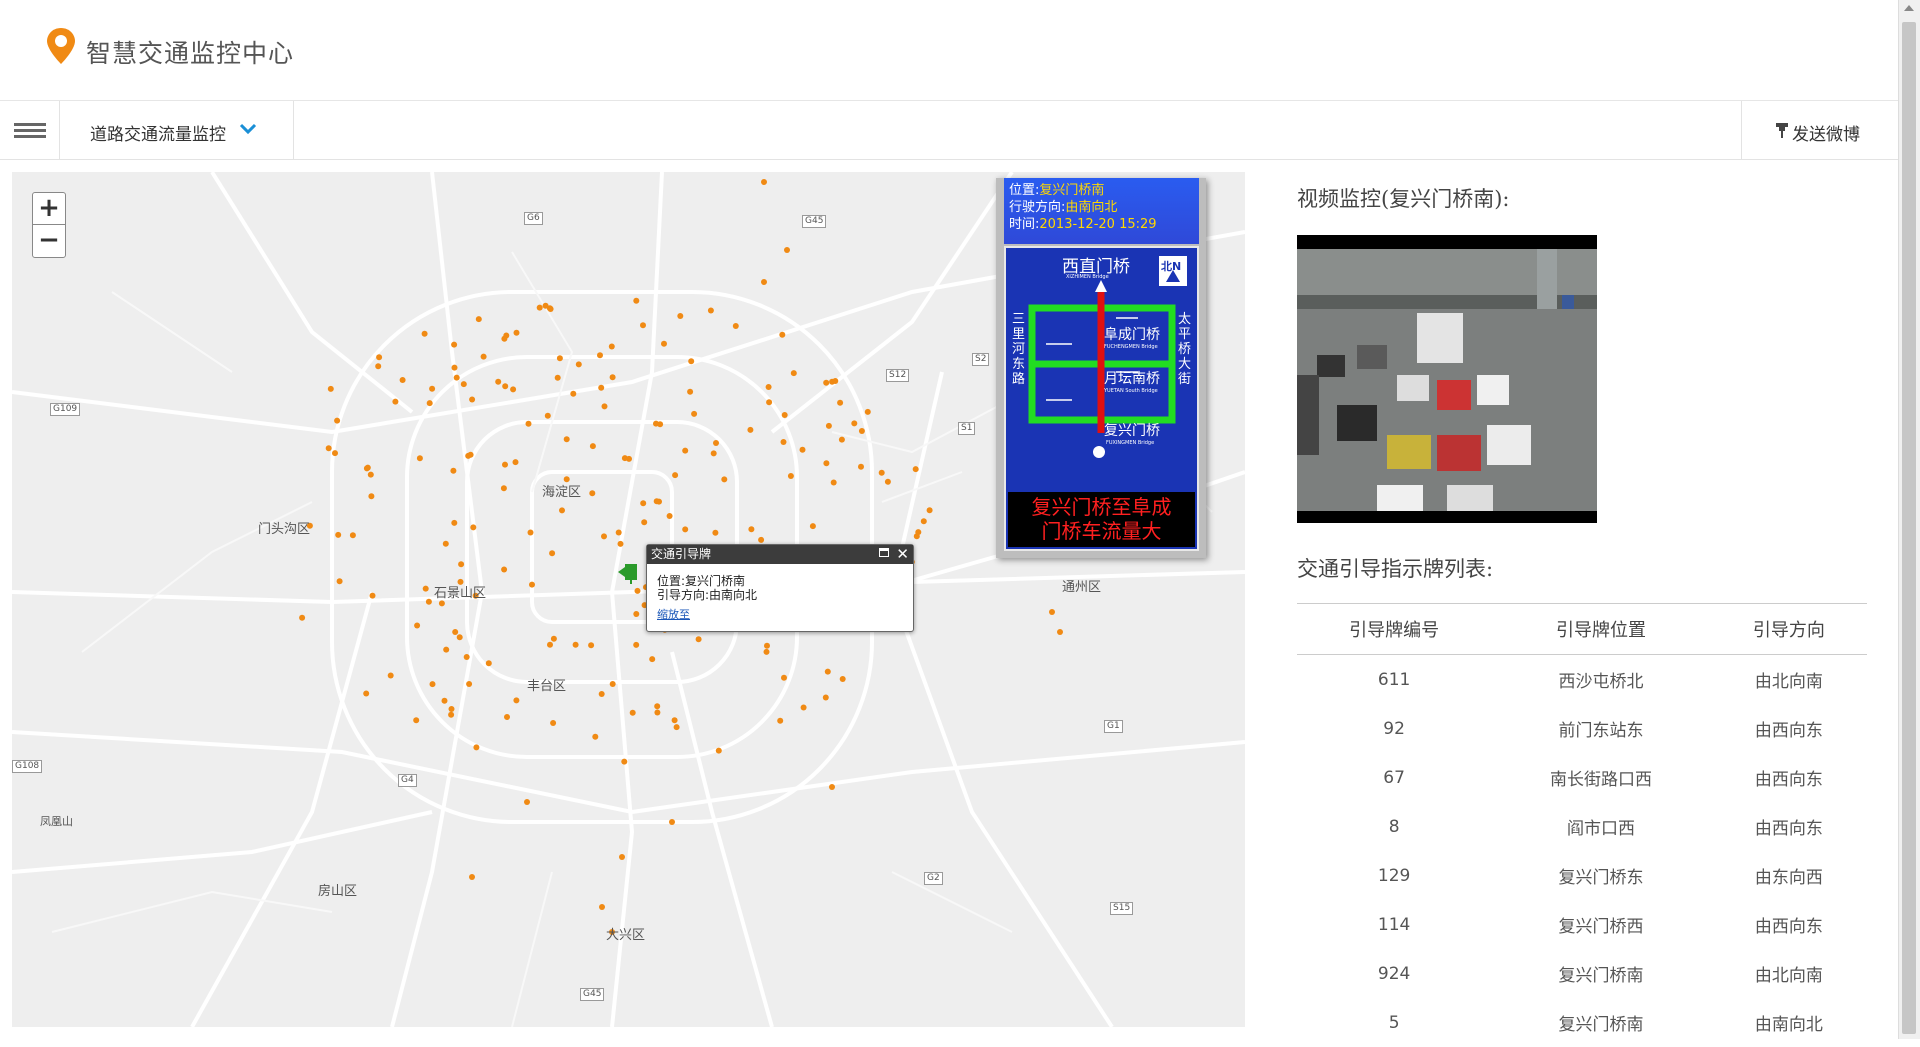 This screenshot has width=1920, height=1047. I want to click on table-row: 8 阎市口西 由西向东, so click(1582, 826).